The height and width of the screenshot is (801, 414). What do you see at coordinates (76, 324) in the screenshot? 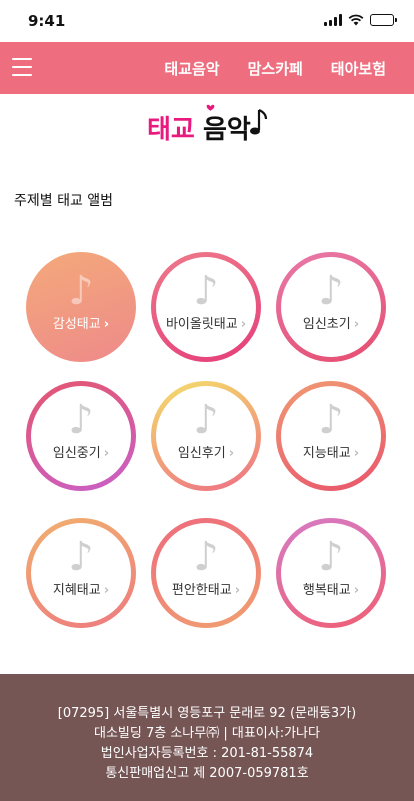
I see `album-label-text: 감성태교` at bounding box center [76, 324].